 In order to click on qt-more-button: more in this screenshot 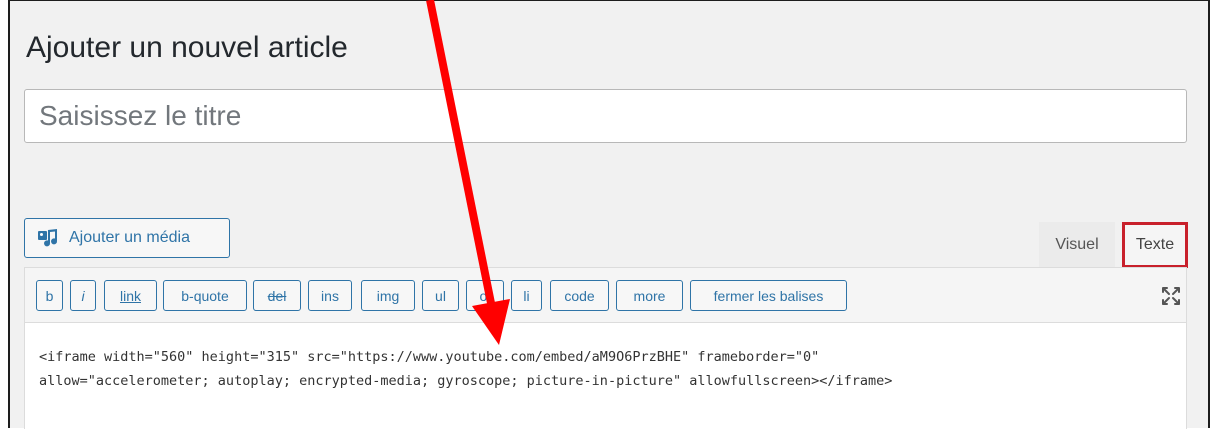, I will do `click(649, 295)`.